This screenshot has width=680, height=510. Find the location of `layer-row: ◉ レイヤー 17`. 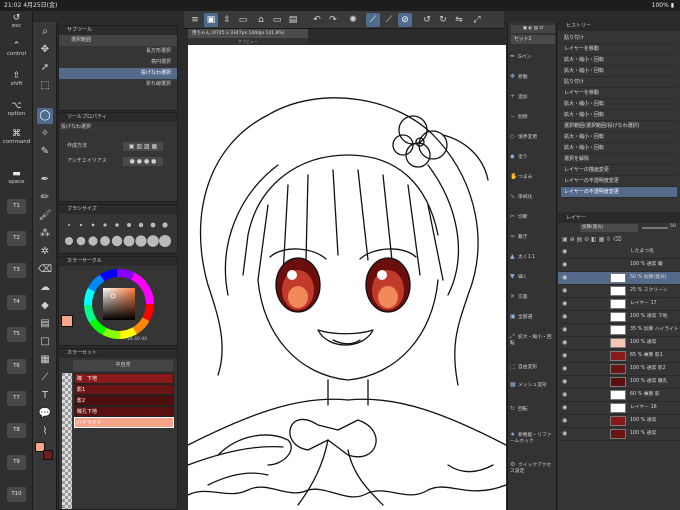

layer-row: ◉ レイヤー 17 is located at coordinates (619, 304).